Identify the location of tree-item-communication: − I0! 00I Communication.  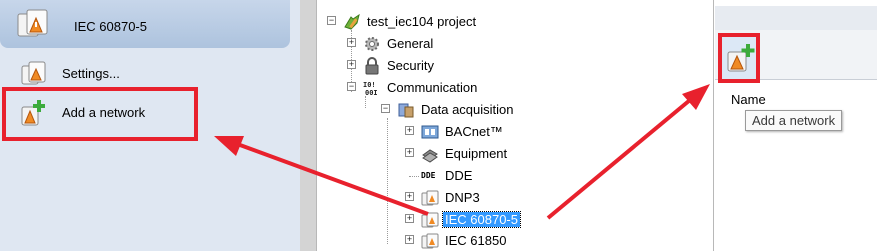
(457, 88).